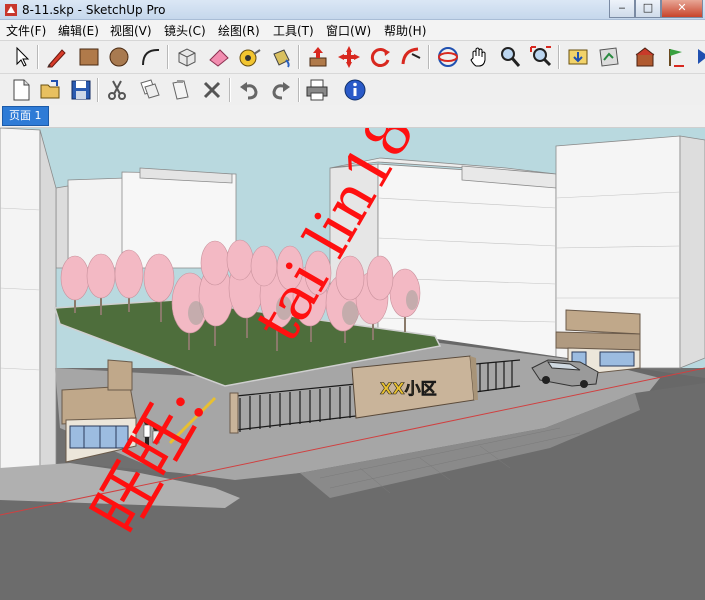  I want to click on orbit-icon, so click(448, 57).